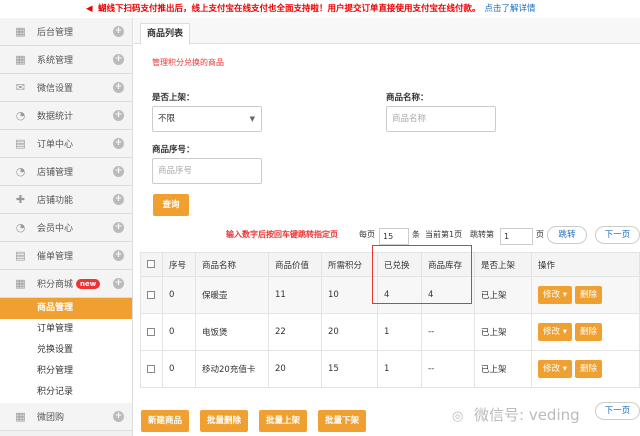  Describe the element at coordinates (295, 264) in the screenshot. I see `col-header: 商品价值` at that location.